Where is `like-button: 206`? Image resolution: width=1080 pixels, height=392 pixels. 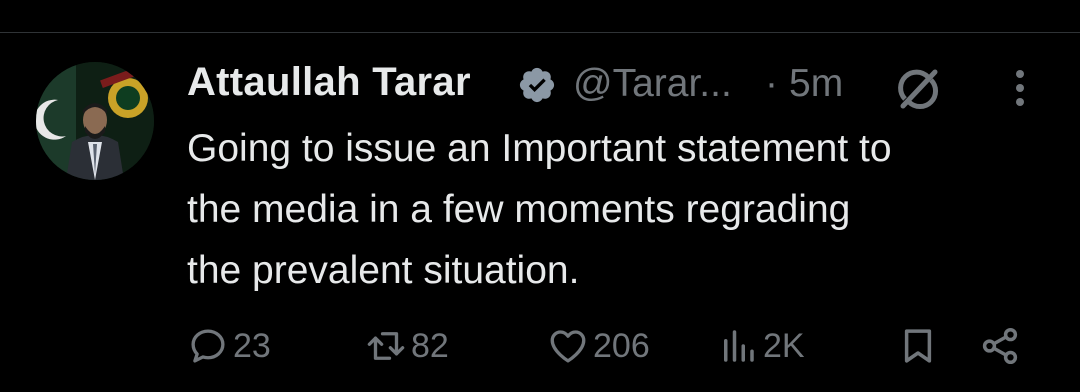
like-button: 206 is located at coordinates (598, 346).